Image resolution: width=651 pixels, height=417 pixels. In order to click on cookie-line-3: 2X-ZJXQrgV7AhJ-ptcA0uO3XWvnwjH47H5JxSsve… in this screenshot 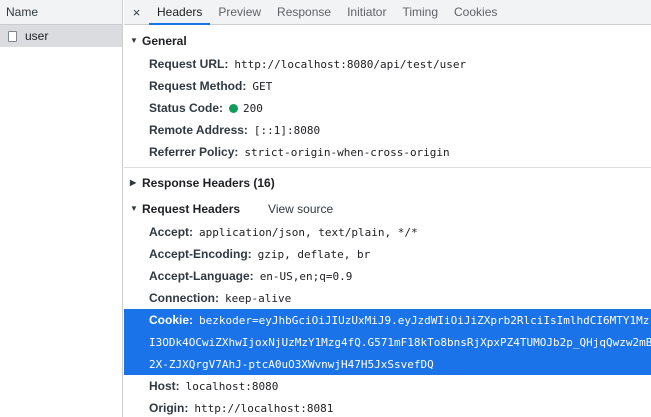, I will do `click(387, 364)`.